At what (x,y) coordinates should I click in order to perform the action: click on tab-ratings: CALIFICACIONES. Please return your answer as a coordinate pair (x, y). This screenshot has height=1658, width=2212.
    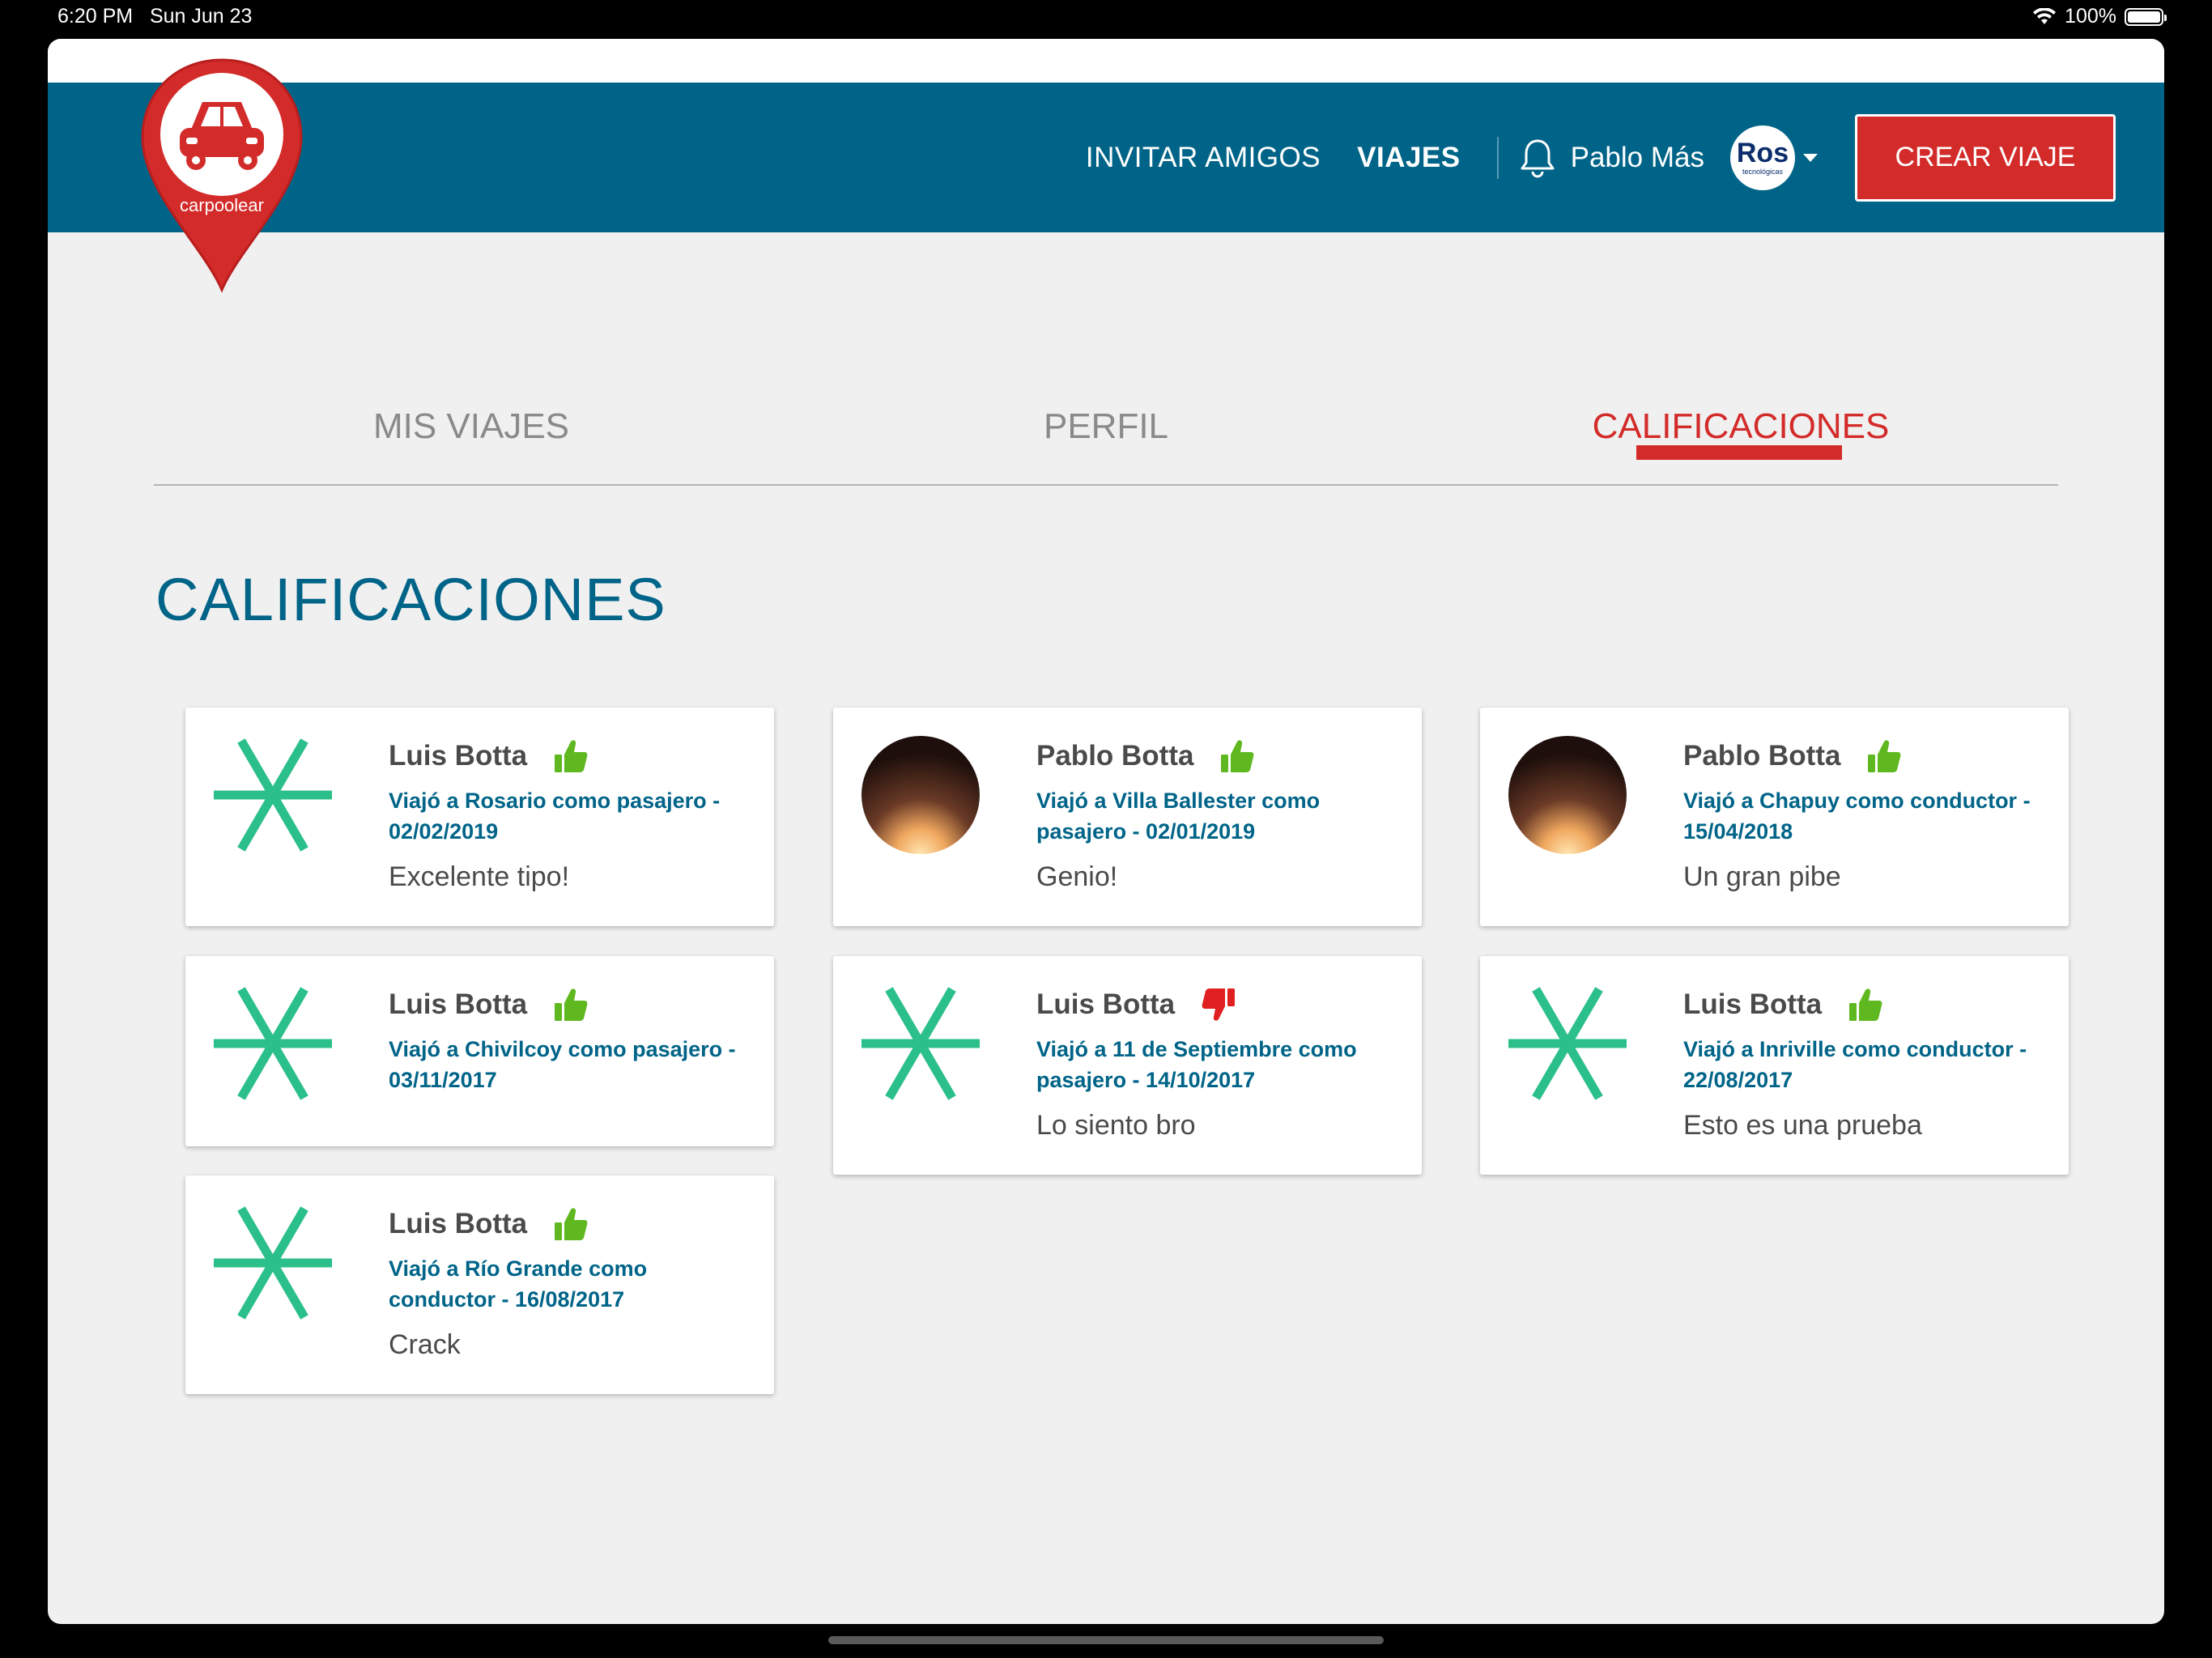
    Looking at the image, I should click on (1741, 426).